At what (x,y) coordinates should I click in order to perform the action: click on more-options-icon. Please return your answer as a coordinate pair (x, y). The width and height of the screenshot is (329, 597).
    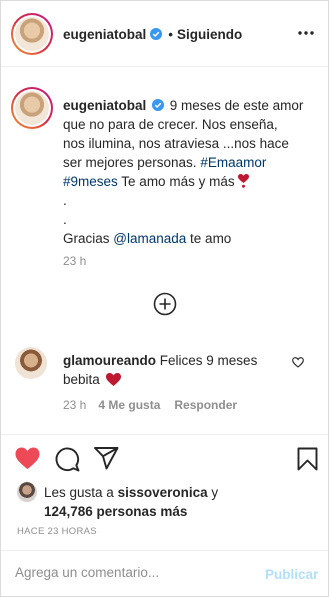
    Looking at the image, I should click on (306, 33).